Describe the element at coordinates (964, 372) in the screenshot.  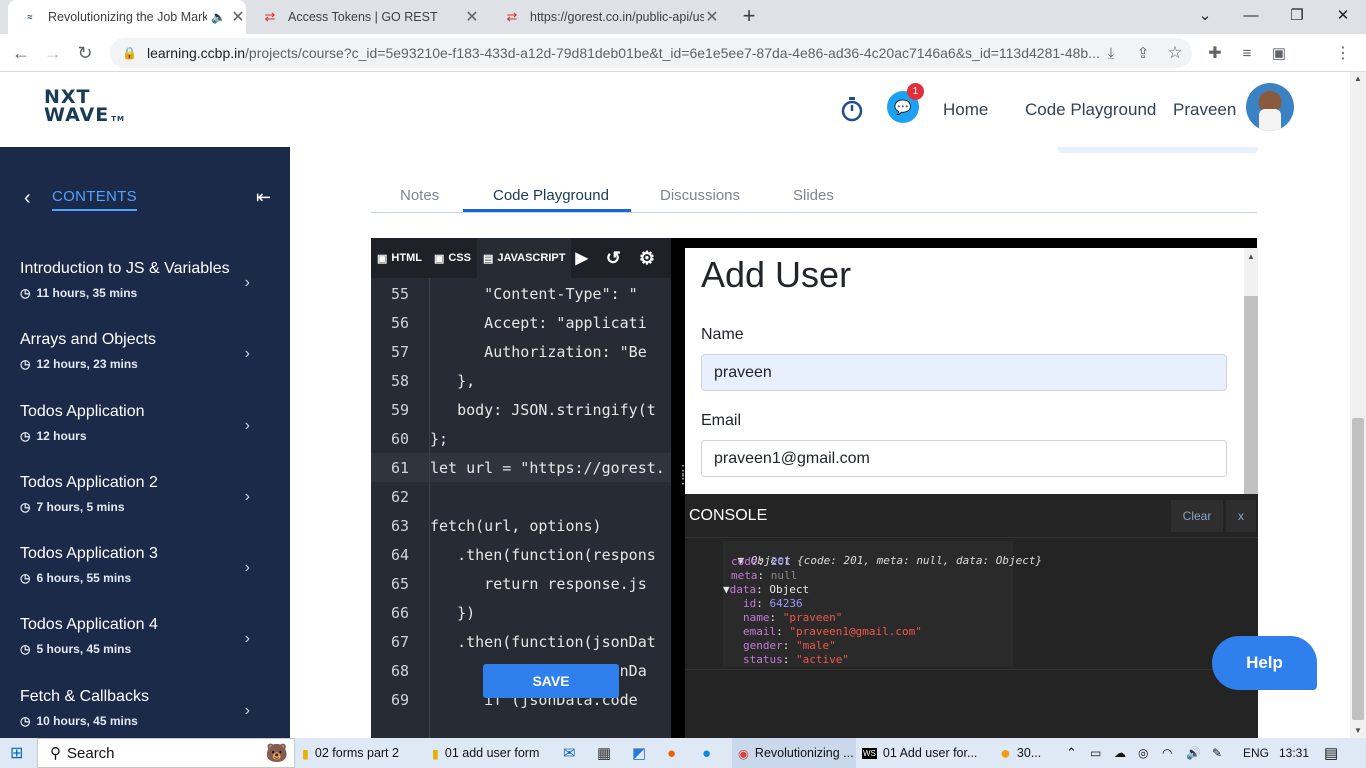
I see `name-input: praveen` at that location.